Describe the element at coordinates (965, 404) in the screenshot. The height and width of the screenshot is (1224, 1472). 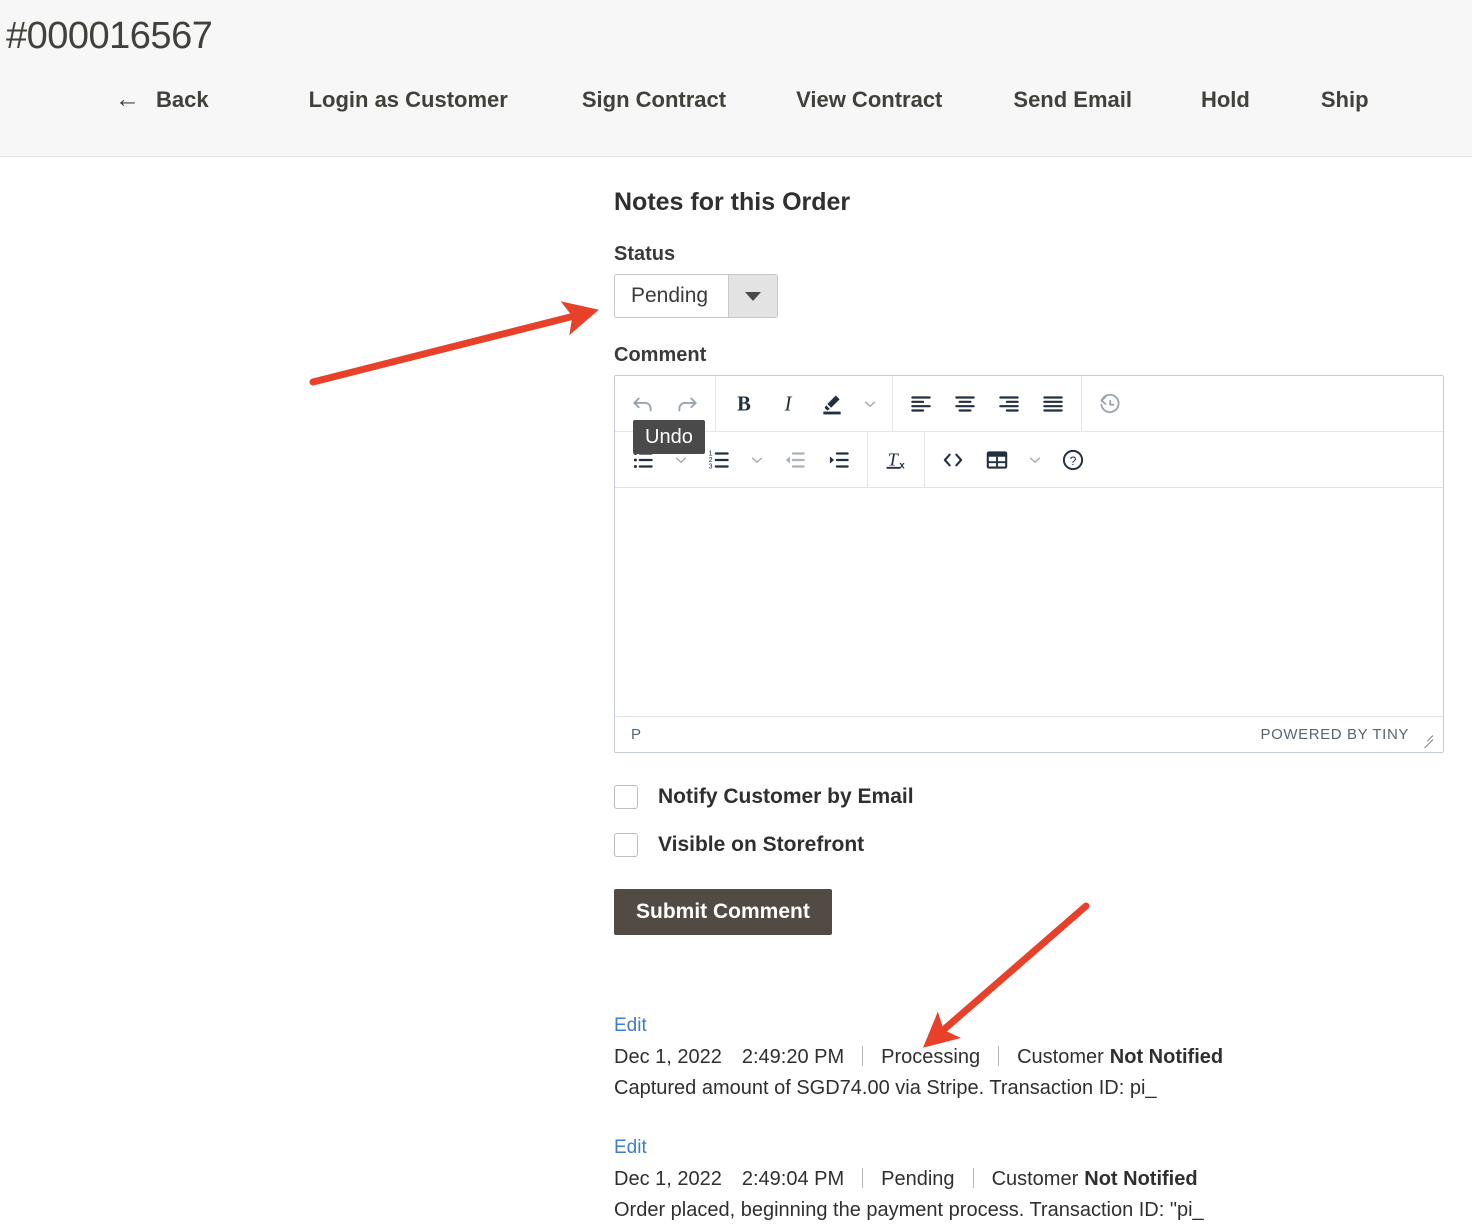
I see `align-center-icon` at that location.